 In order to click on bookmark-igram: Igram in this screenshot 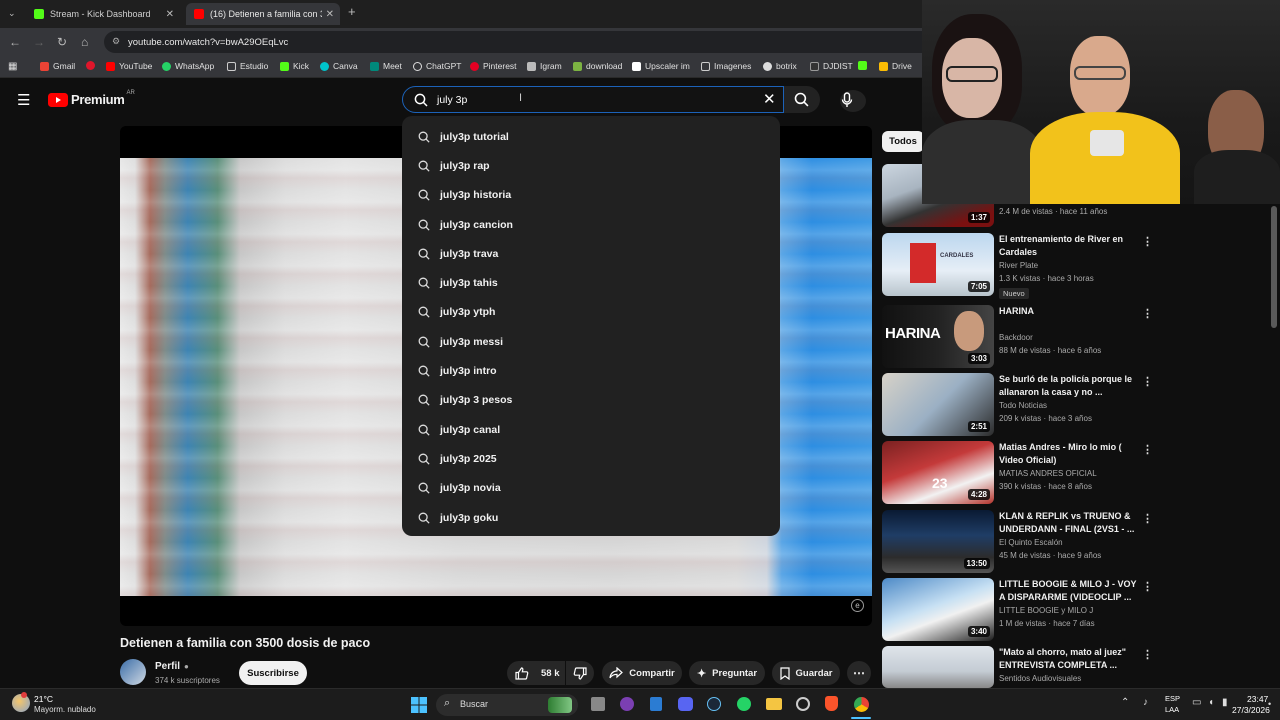, I will do `click(544, 66)`.